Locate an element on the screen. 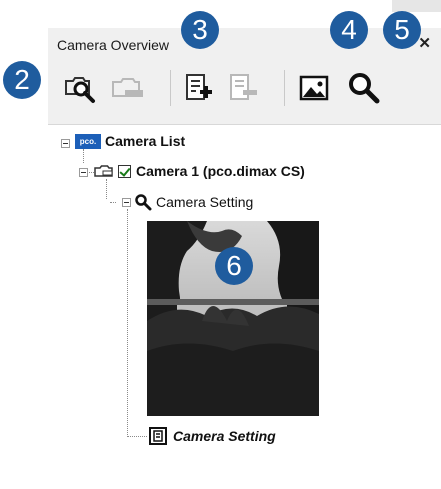 The width and height of the screenshot is (441, 489). search-camera-button is located at coordinates (81, 88).